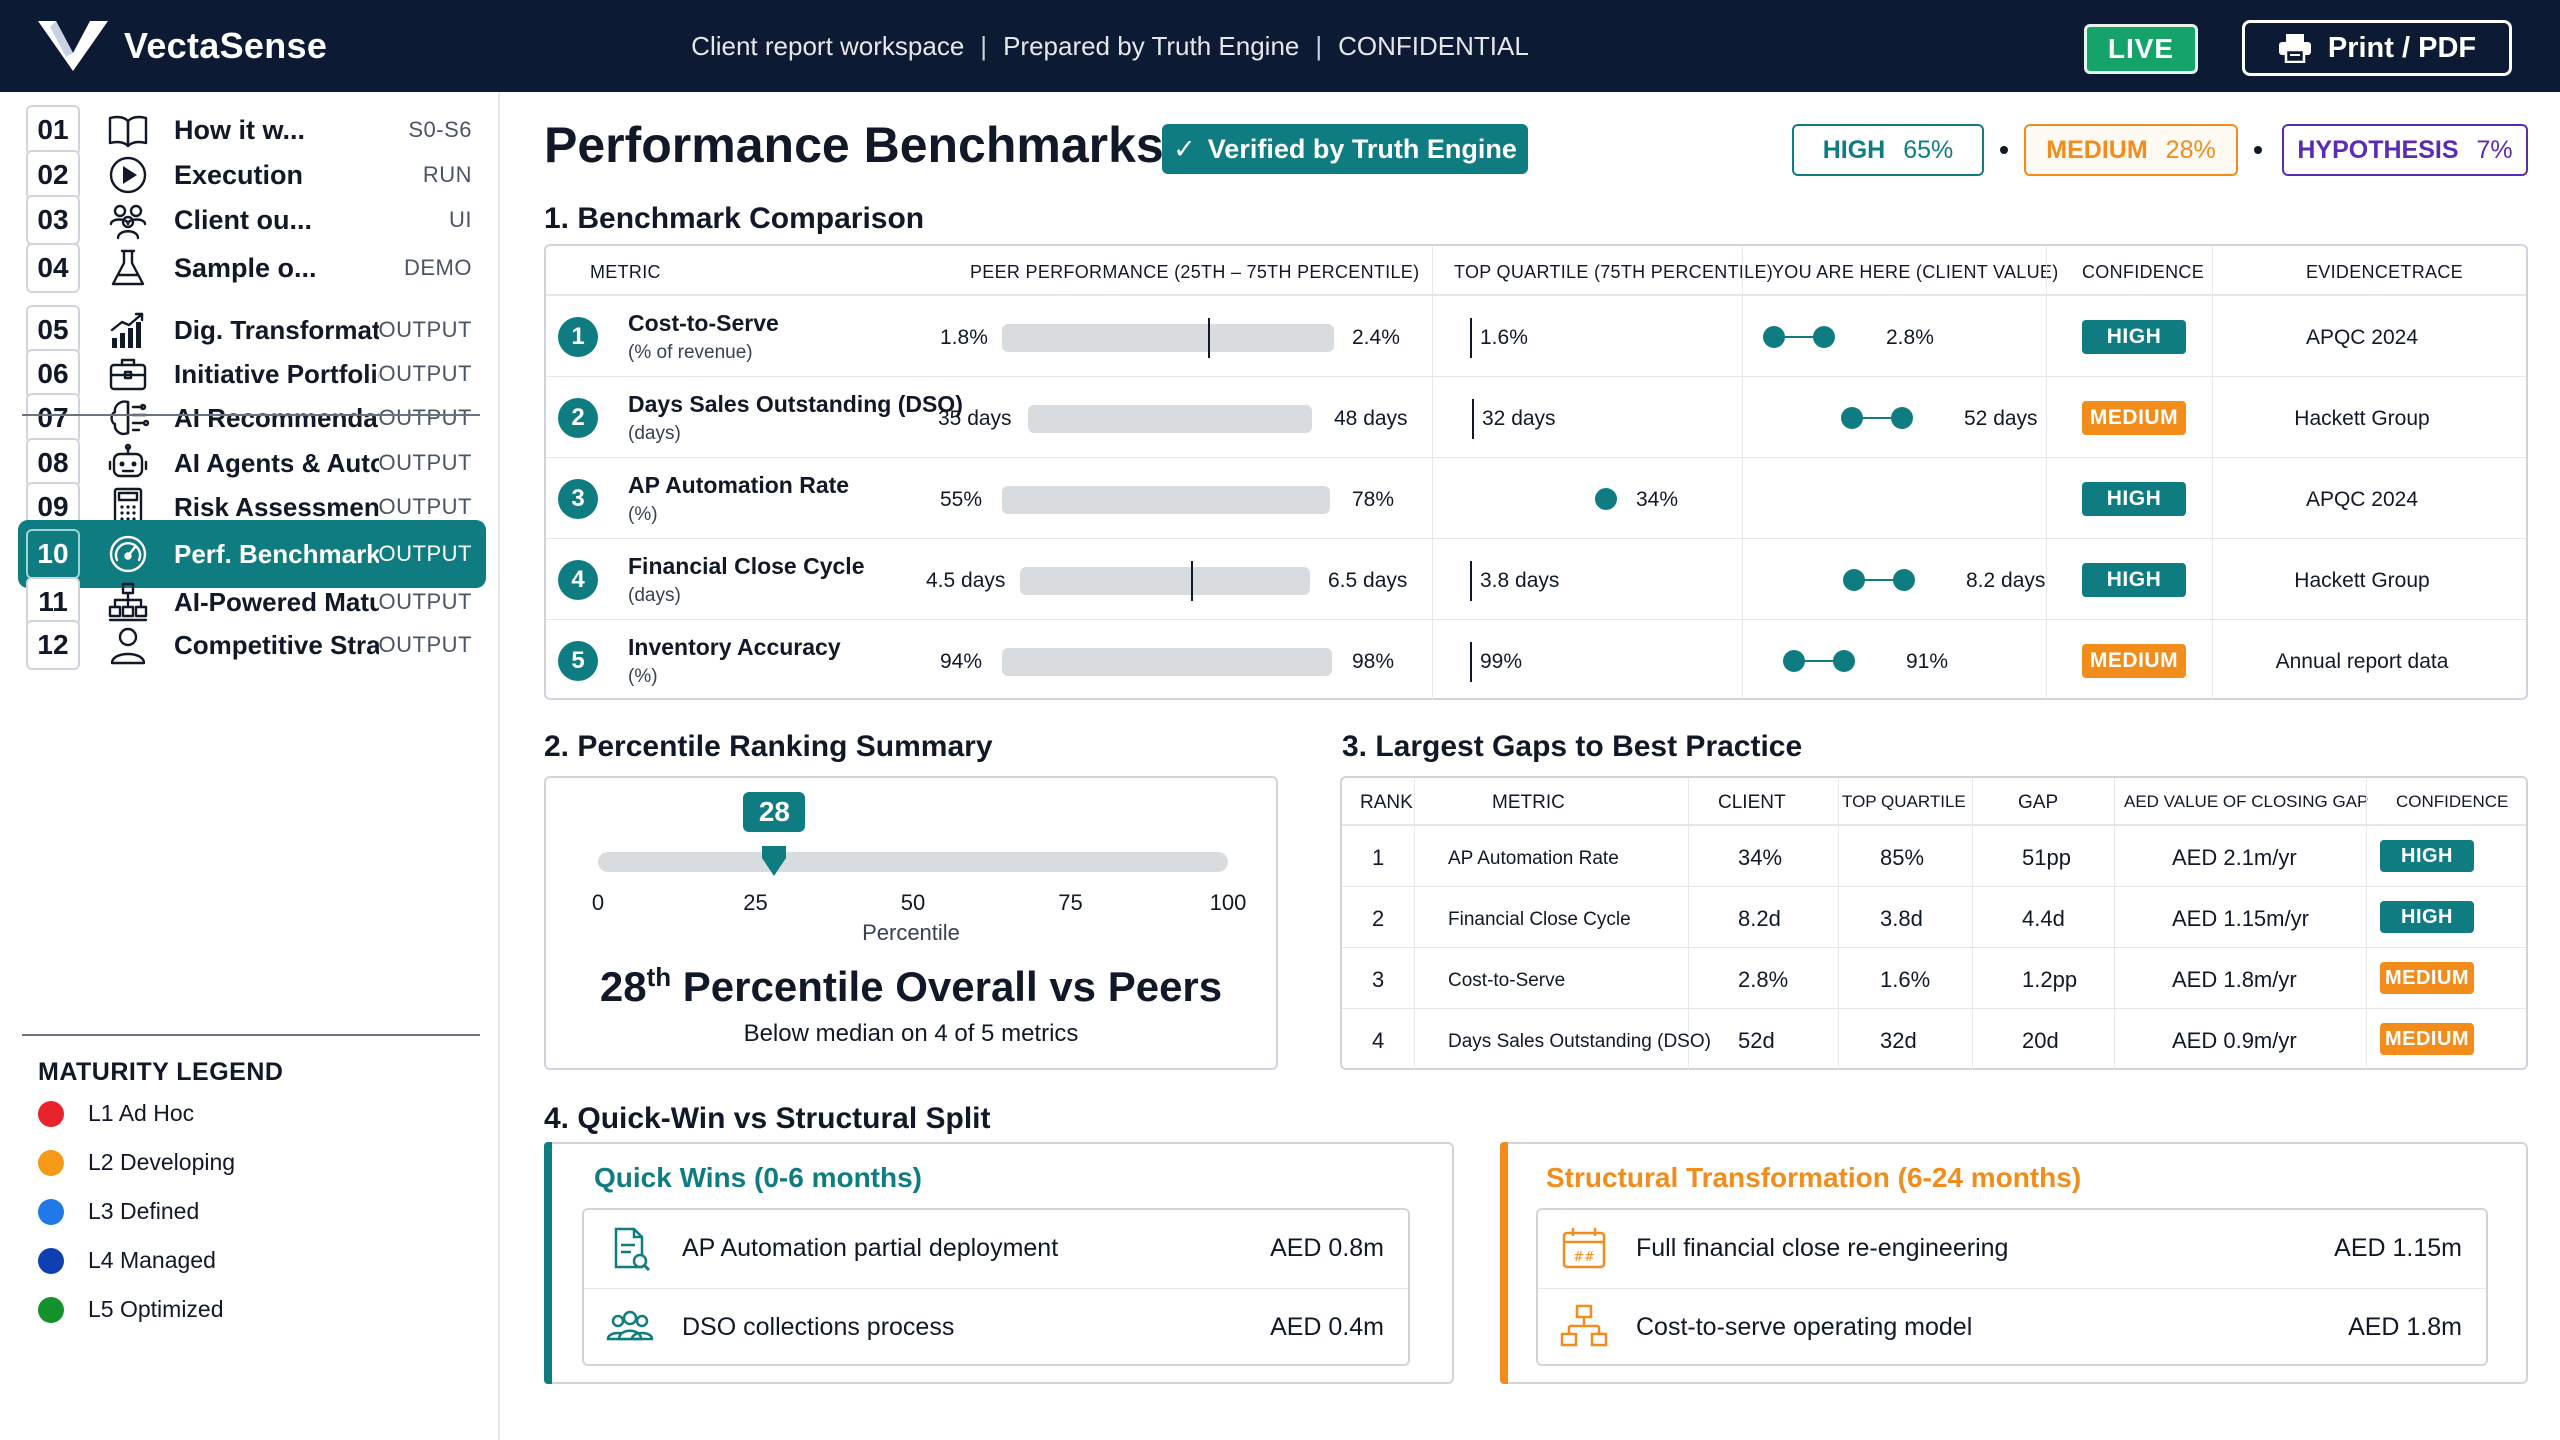 The height and width of the screenshot is (1440, 2560). What do you see at coordinates (774, 812) in the screenshot?
I see `percentile-value-bubble: 28` at bounding box center [774, 812].